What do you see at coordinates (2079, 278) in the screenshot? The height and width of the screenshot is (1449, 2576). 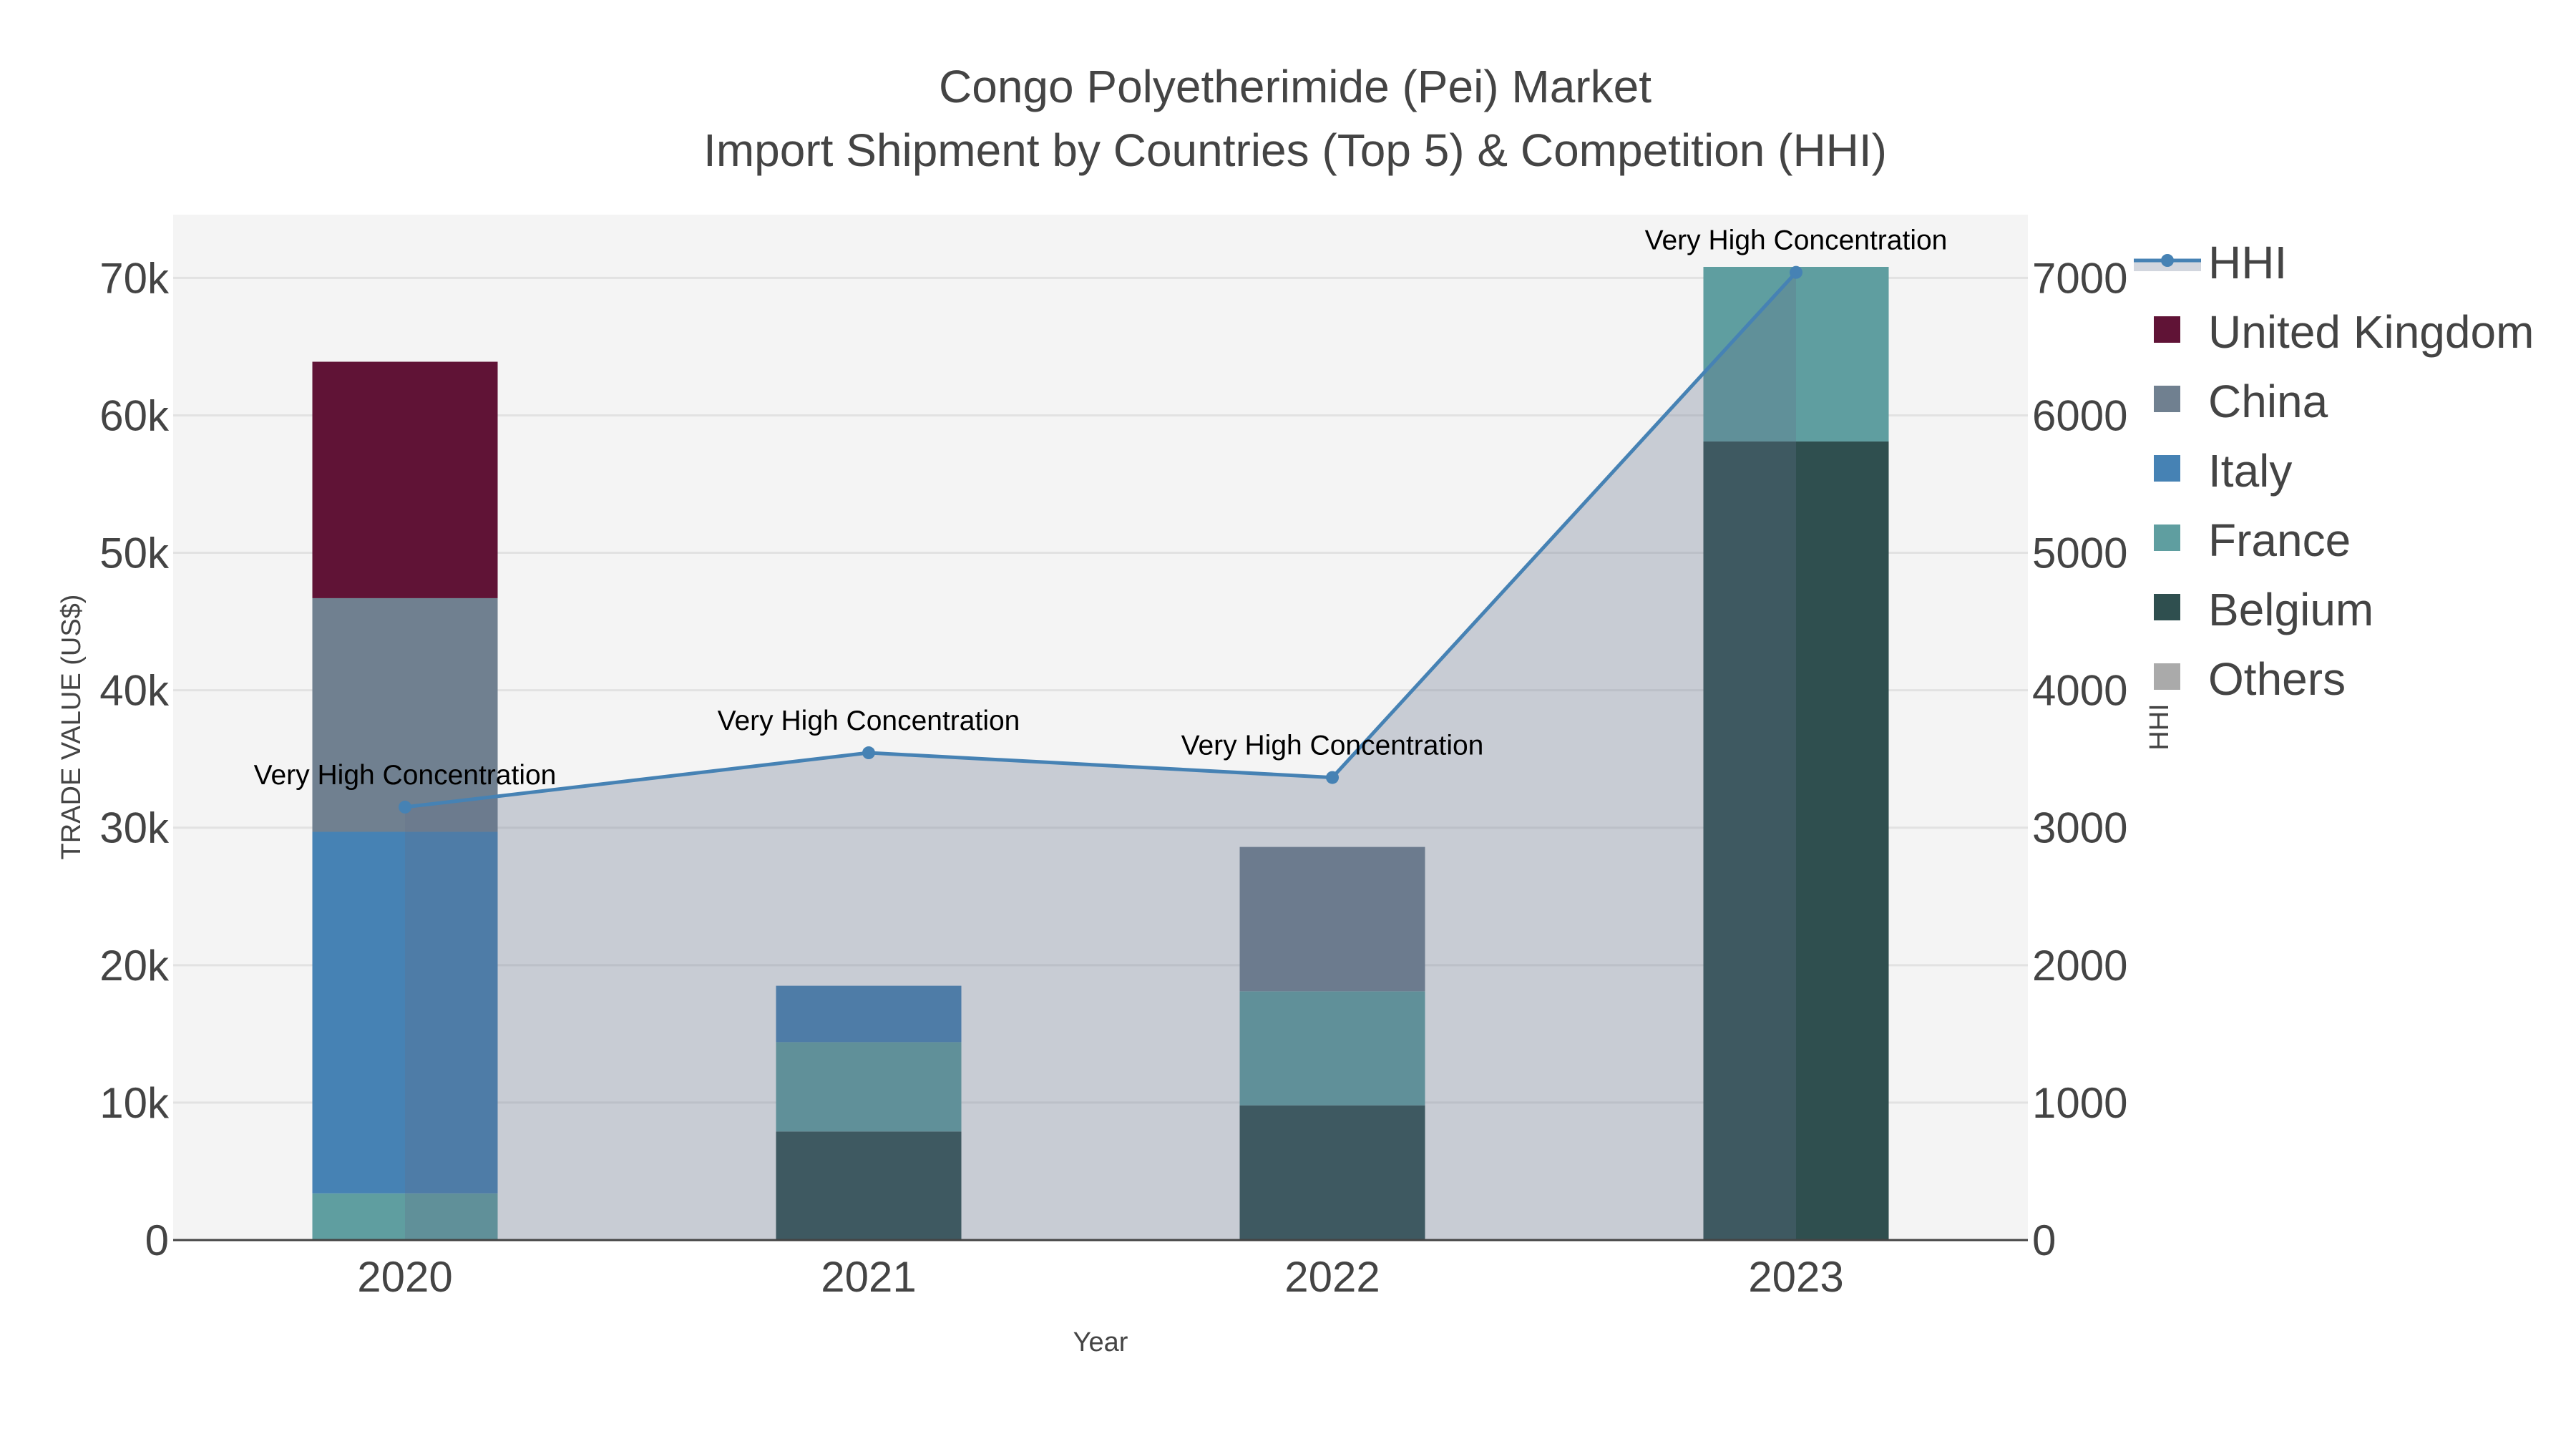 I see `y2-tick-label: 7000` at bounding box center [2079, 278].